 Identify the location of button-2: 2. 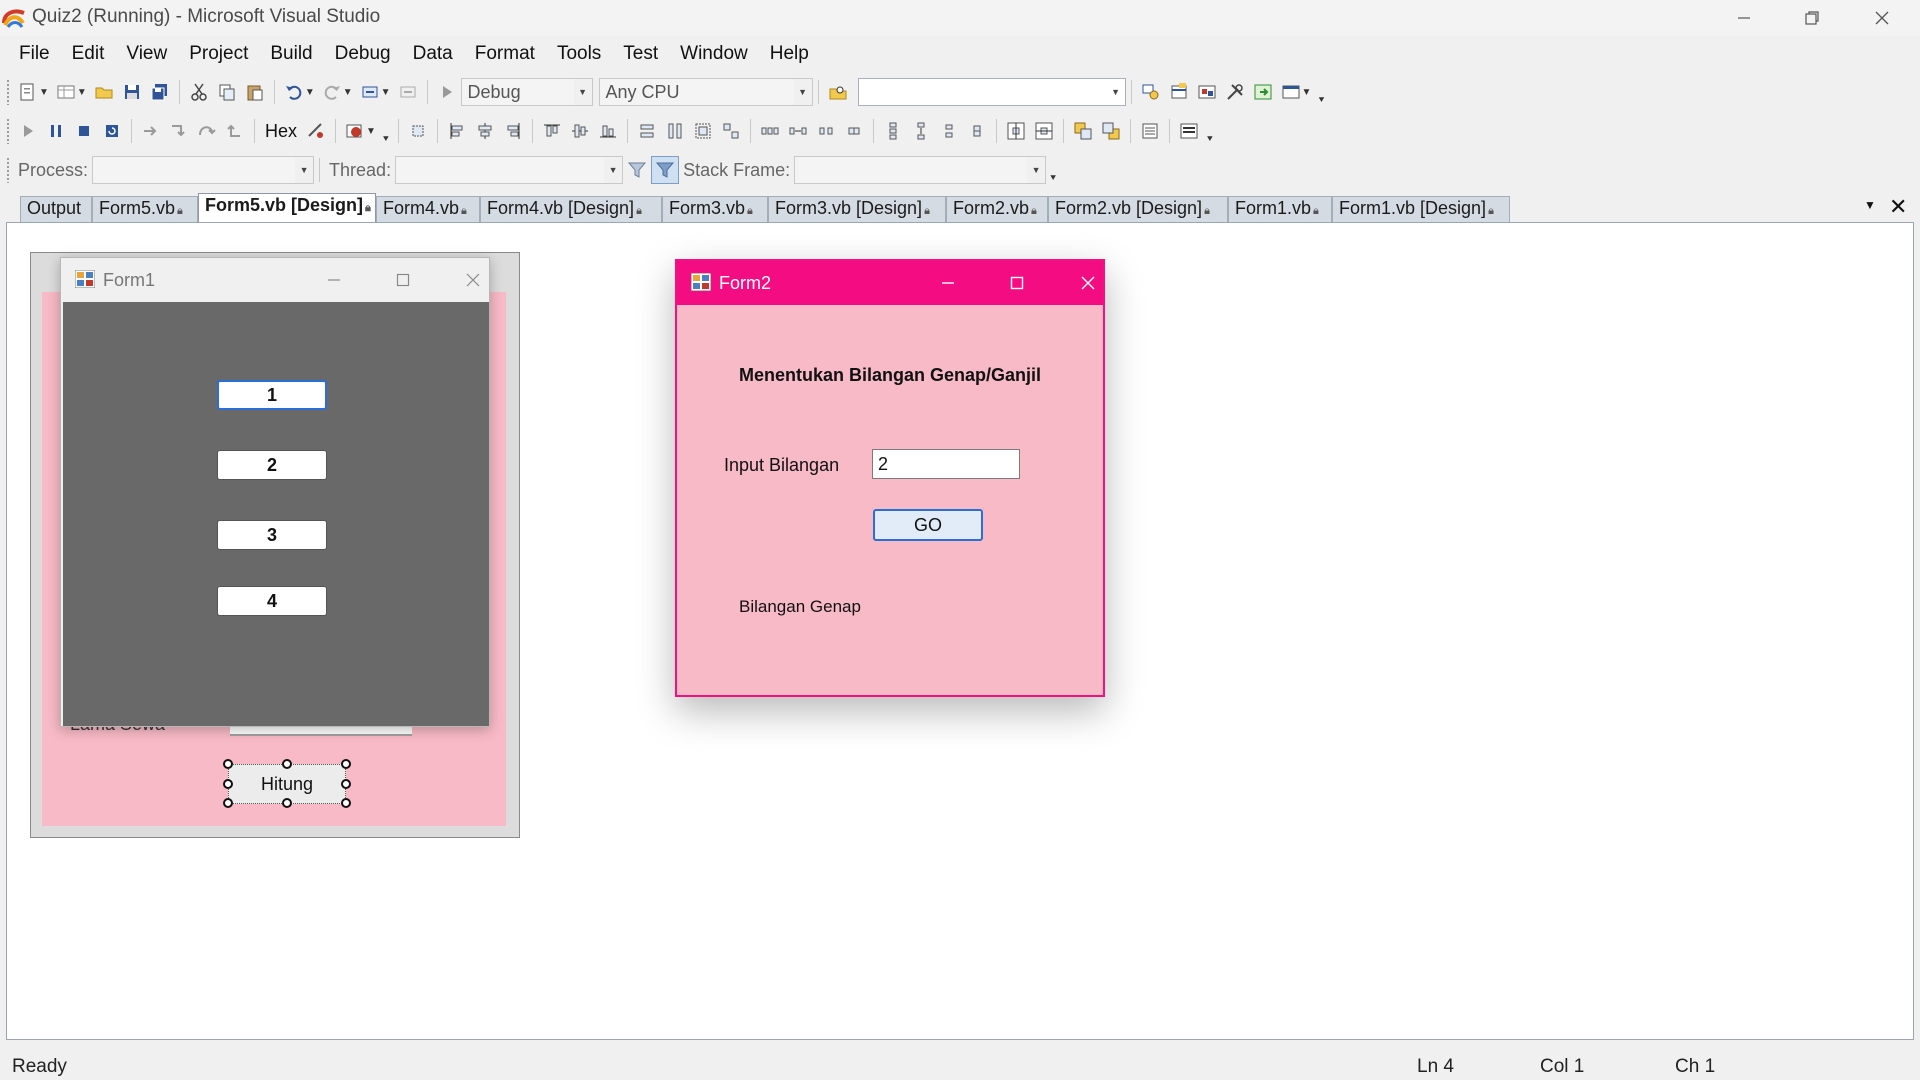
(272, 465).